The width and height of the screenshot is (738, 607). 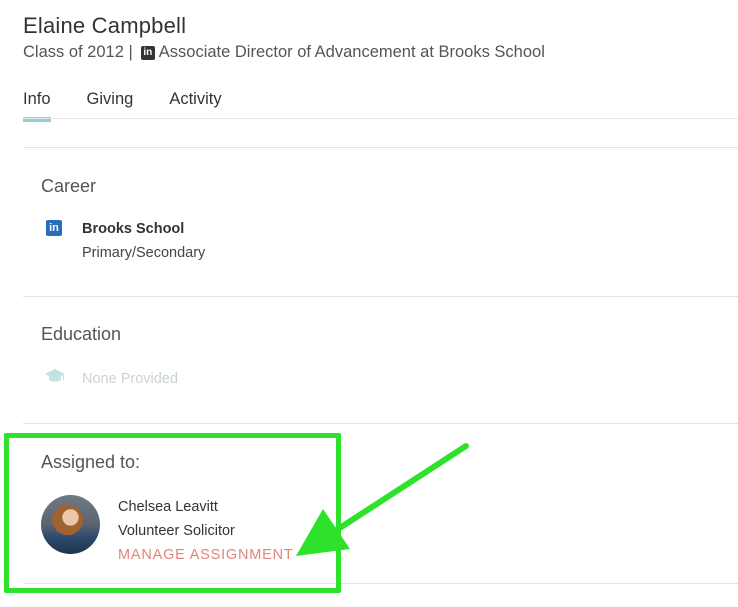 I want to click on career-type: Primary/Secondary, so click(x=144, y=253).